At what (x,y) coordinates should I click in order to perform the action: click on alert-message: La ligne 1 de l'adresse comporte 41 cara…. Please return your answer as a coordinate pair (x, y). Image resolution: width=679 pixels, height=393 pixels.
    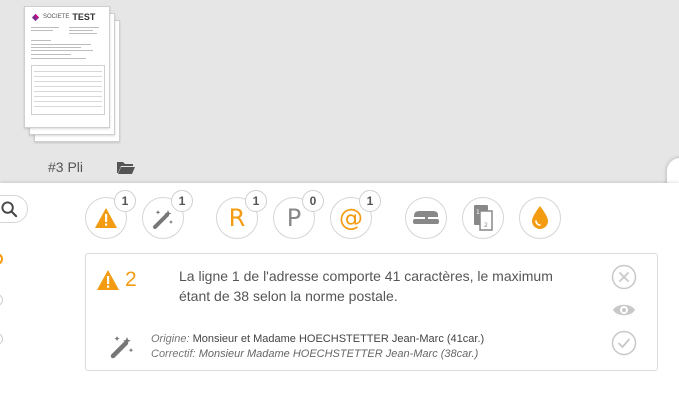
    Looking at the image, I should click on (366, 286).